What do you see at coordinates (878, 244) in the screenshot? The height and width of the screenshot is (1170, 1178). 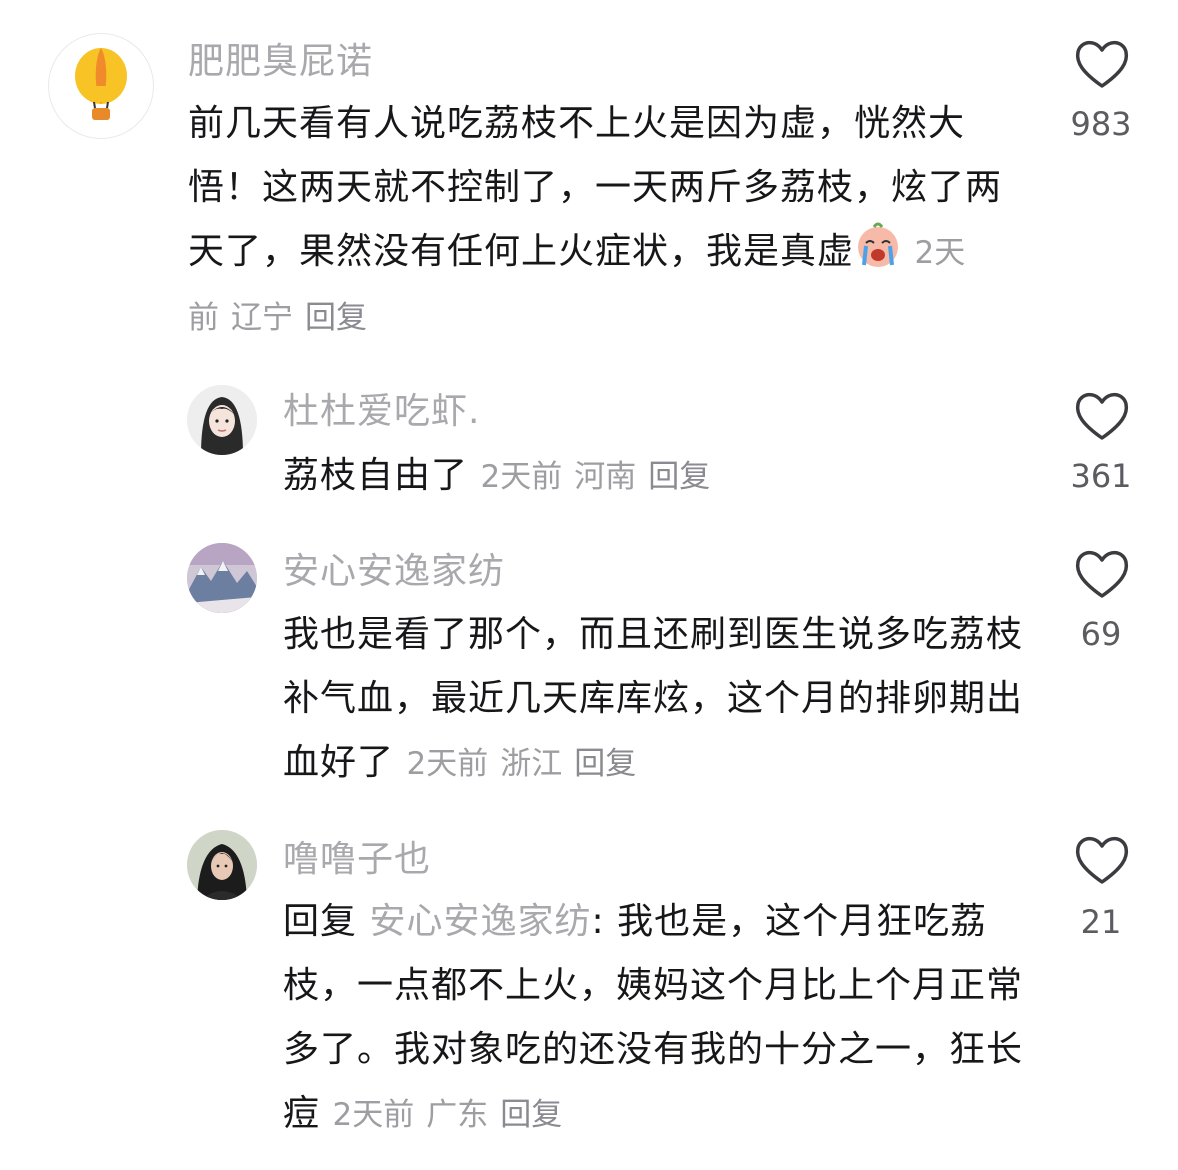 I see `crying-face-emoji` at bounding box center [878, 244].